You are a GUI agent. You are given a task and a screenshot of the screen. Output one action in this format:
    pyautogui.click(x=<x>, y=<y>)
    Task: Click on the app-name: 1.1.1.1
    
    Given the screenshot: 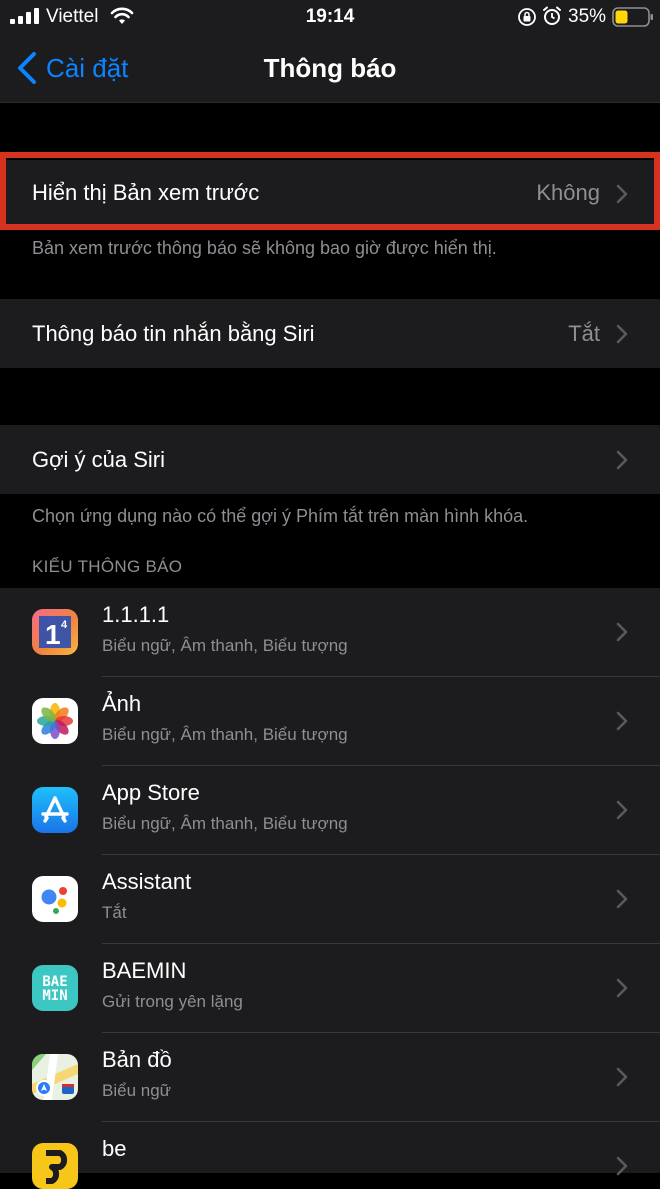 What is the action you would take?
    pyautogui.click(x=136, y=614)
    